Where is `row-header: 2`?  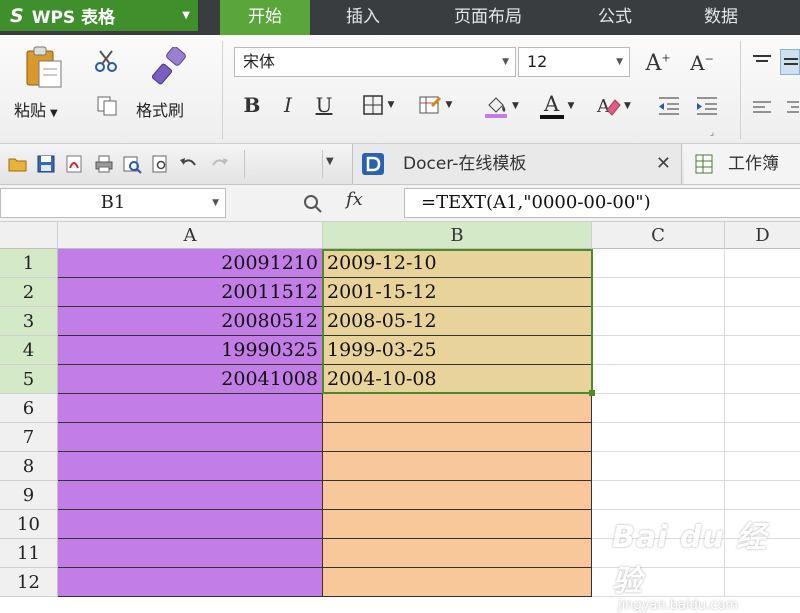 row-header: 2 is located at coordinates (29, 292).